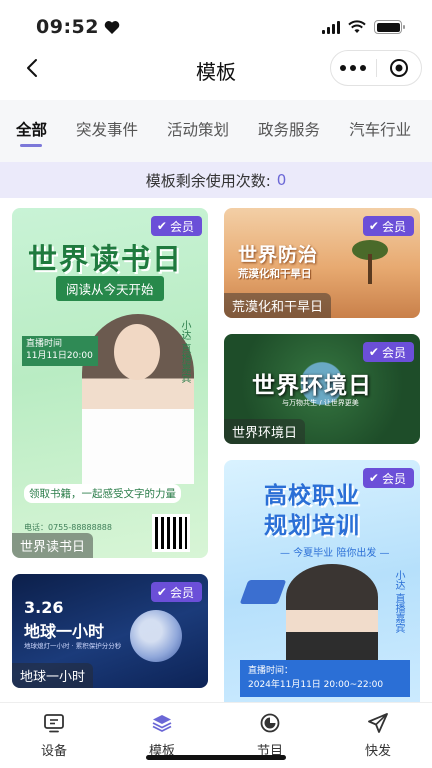 The height and width of the screenshot is (768, 432). I want to click on close-miniapp-button, so click(398, 68).